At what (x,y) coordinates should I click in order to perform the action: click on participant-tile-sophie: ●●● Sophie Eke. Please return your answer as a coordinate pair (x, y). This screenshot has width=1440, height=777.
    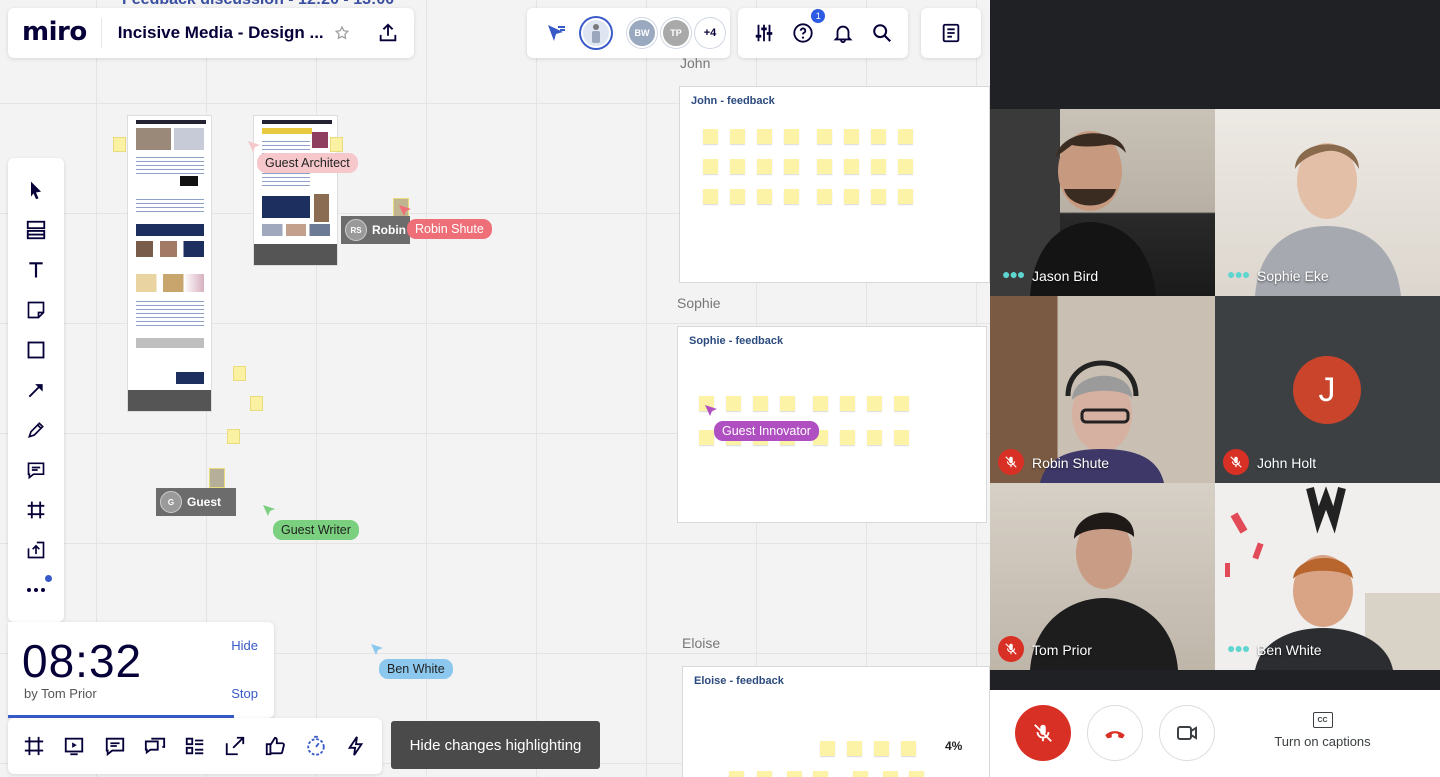
    Looking at the image, I should click on (1327, 202).